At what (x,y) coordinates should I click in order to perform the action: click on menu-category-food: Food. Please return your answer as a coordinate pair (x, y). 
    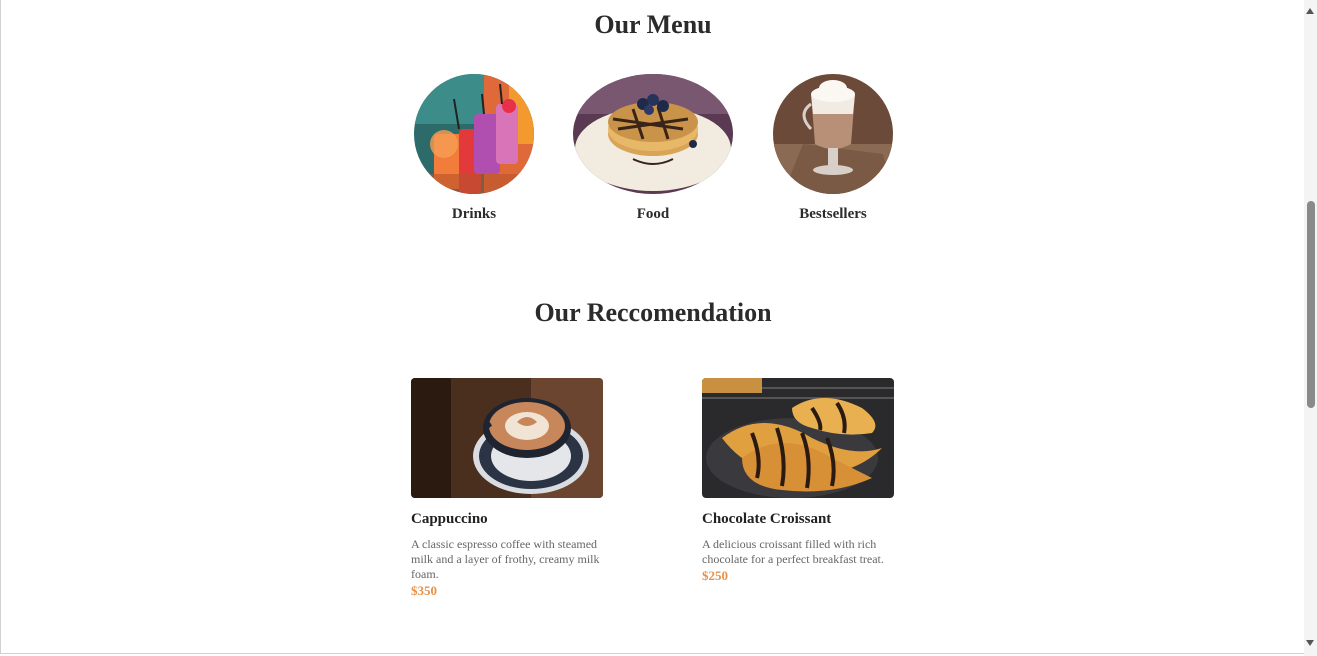
    Looking at the image, I should click on (653, 148).